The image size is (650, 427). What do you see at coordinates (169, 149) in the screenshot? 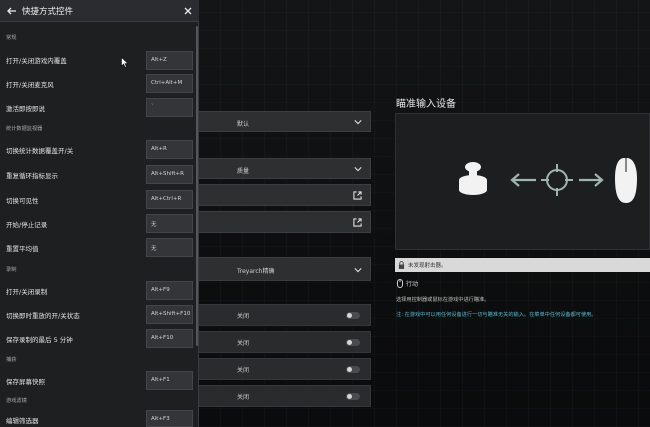
I see `shortcut-key-field: Alt+R` at bounding box center [169, 149].